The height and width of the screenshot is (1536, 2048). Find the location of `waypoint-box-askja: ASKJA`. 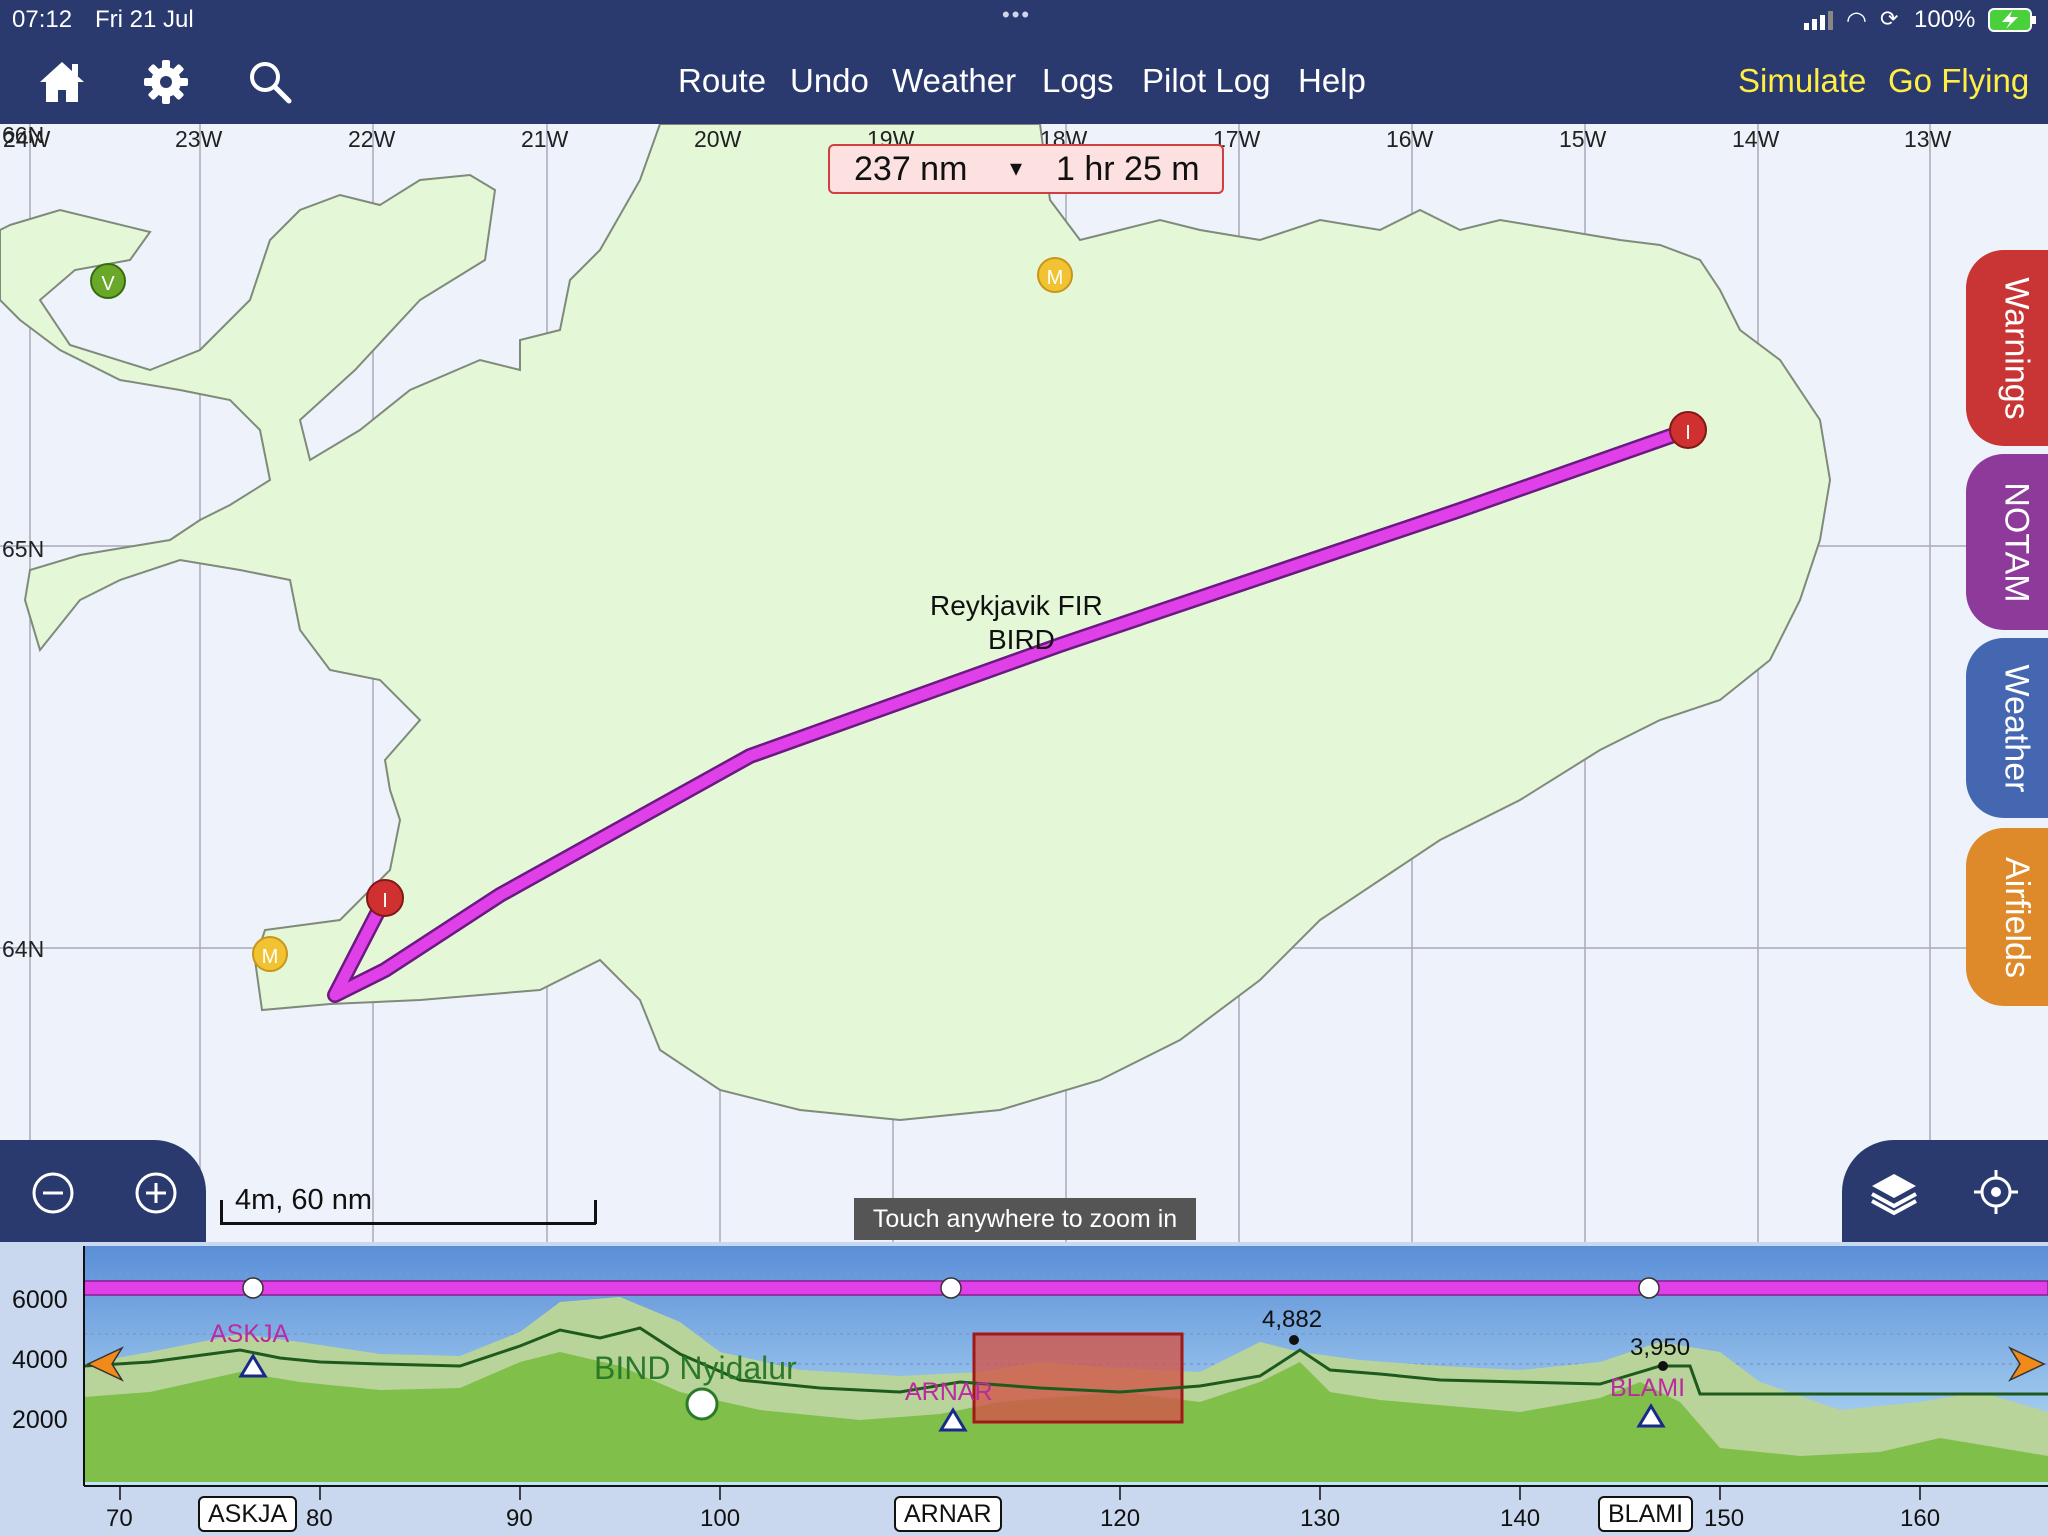

waypoint-box-askja: ASKJA is located at coordinates (248, 1514).